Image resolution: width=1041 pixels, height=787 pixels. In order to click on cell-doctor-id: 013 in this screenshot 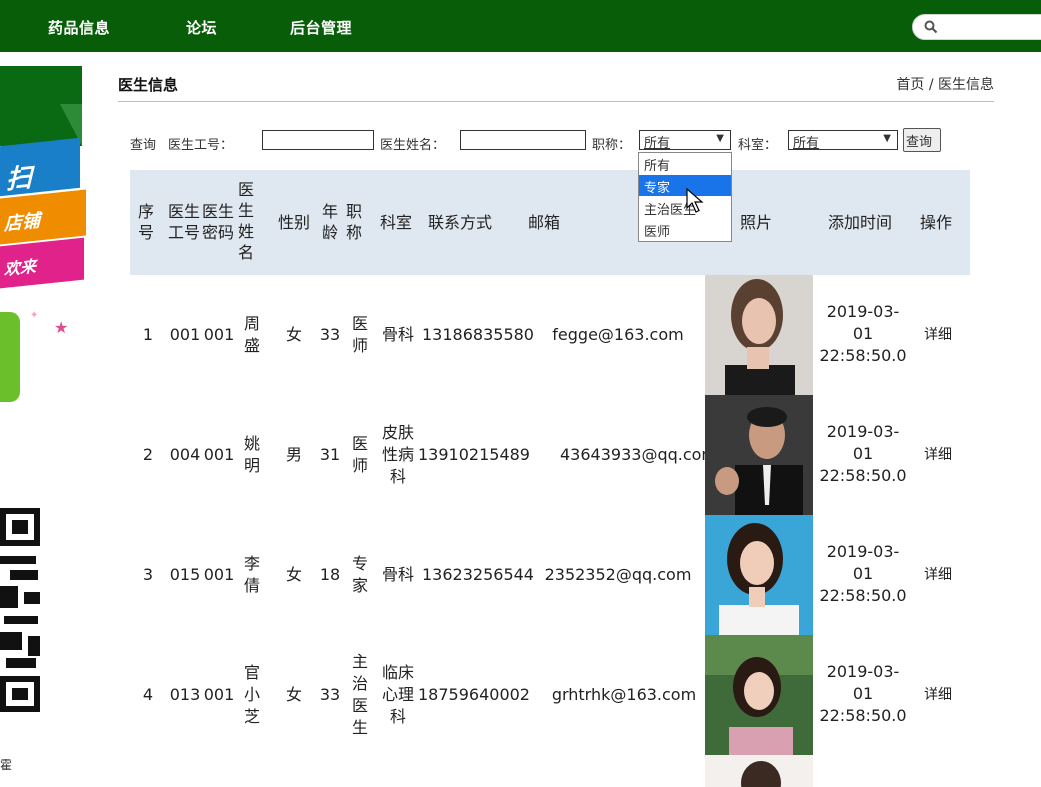, I will do `click(185, 694)`.